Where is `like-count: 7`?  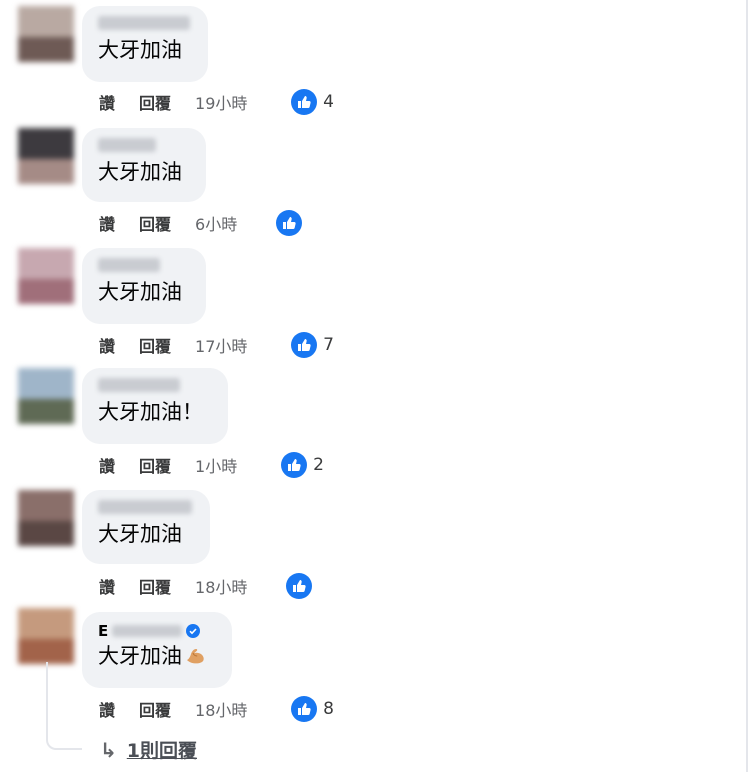 like-count: 7 is located at coordinates (328, 345).